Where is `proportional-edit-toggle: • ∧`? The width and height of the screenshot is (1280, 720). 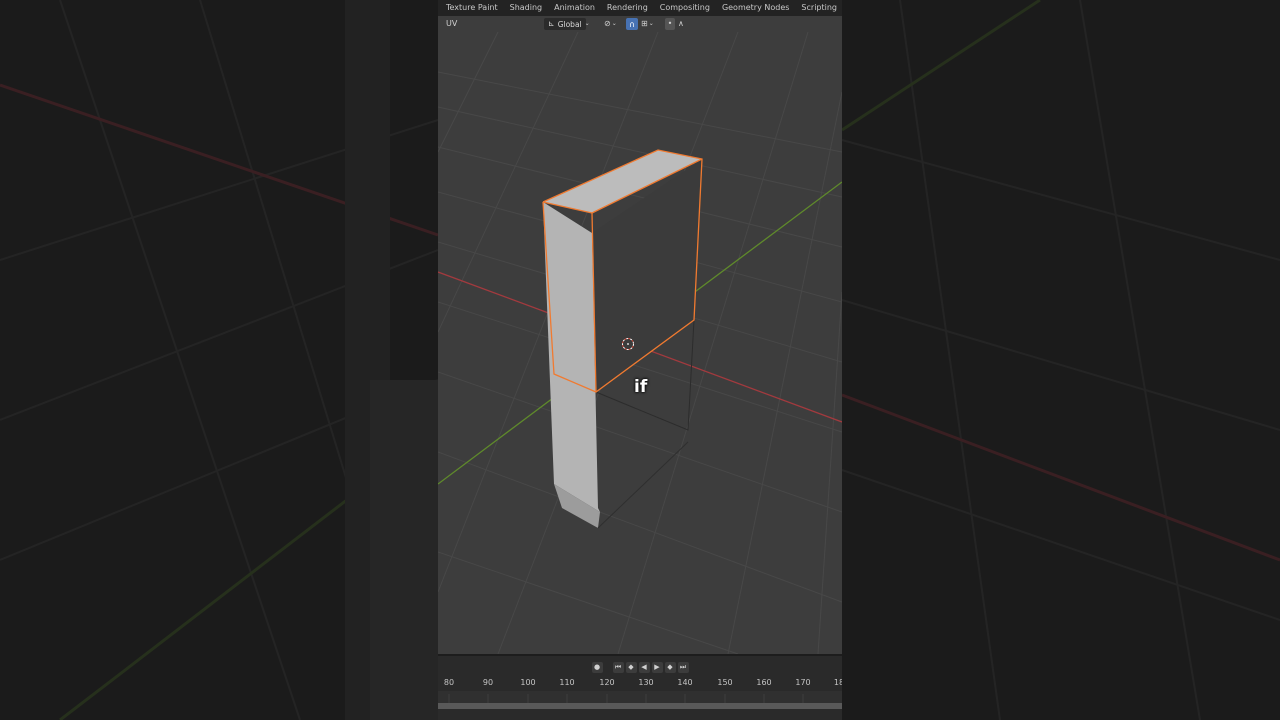
proportional-edit-toggle: • ∧ is located at coordinates (674, 24).